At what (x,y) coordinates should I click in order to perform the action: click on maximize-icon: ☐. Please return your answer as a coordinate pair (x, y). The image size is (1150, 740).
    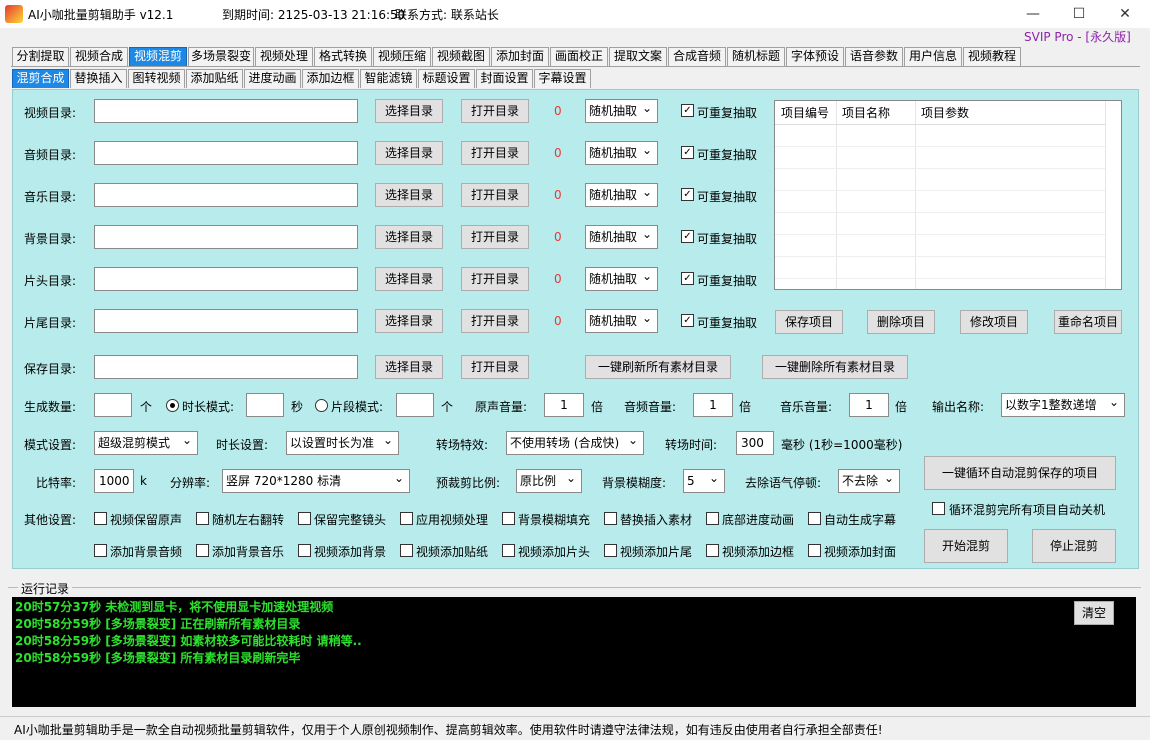
    Looking at the image, I should click on (1079, 14).